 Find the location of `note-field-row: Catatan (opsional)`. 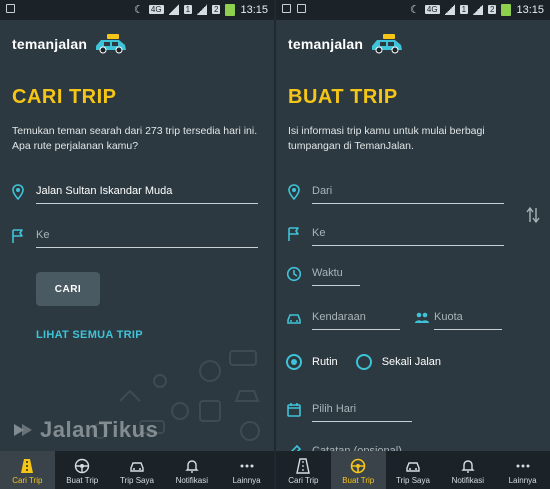

note-field-row: Catatan (opsional) is located at coordinates (413, 445).